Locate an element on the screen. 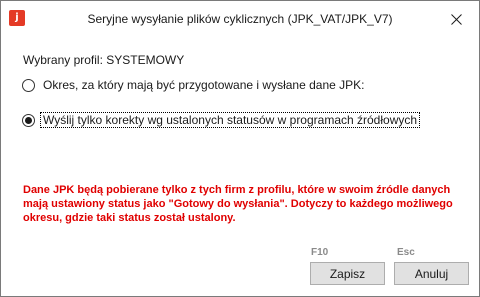 The width and height of the screenshot is (480, 297). cancel-button: Anuluj is located at coordinates (431, 273).